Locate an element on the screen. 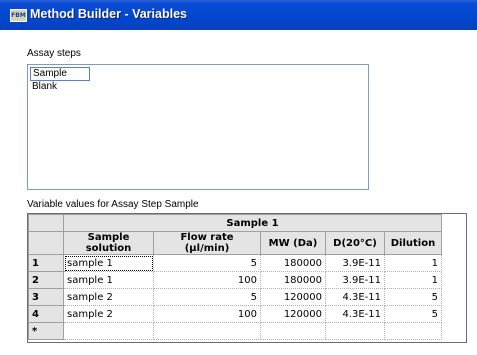 Image resolution: width=477 pixels, height=355 pixels. column-header-diffusion: D(20°C) is located at coordinates (355, 243).